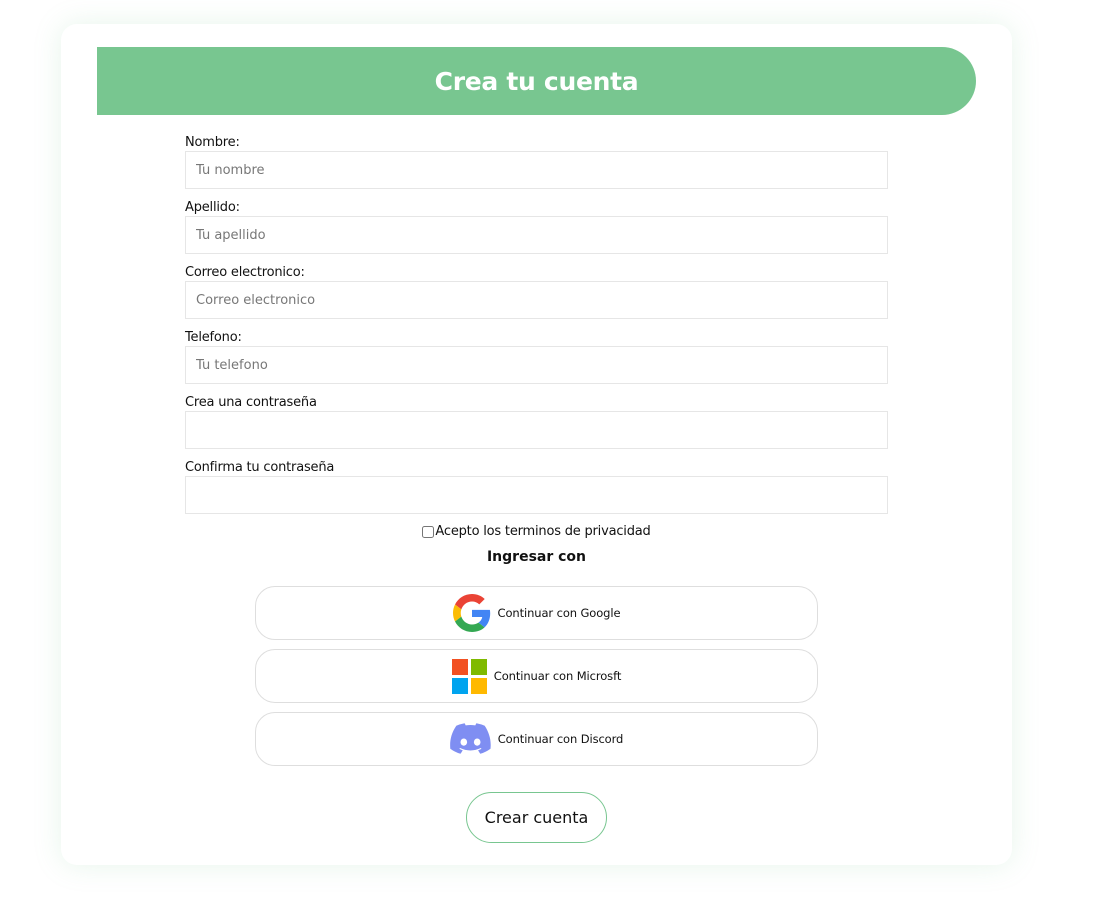  What do you see at coordinates (470, 739) in the screenshot?
I see `discord-icon` at bounding box center [470, 739].